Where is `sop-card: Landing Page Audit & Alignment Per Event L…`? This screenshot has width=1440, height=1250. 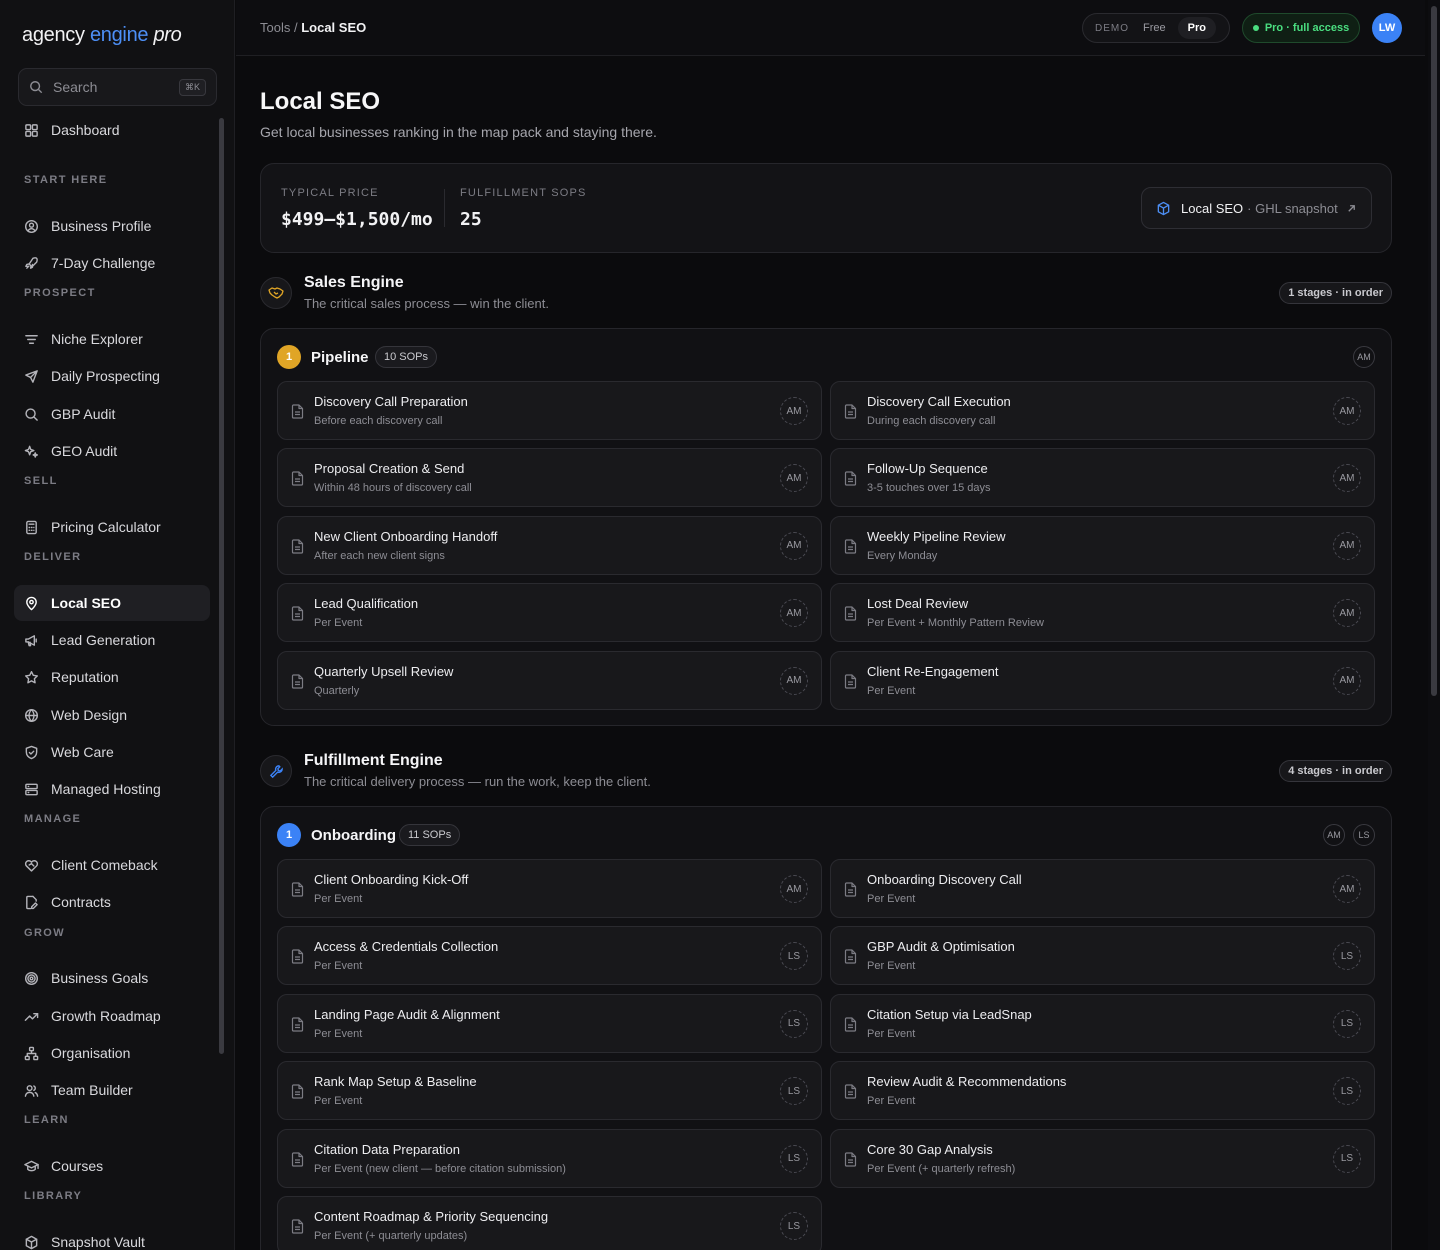
sop-card: Landing Page Audit & Alignment Per Event L… is located at coordinates (549, 1023).